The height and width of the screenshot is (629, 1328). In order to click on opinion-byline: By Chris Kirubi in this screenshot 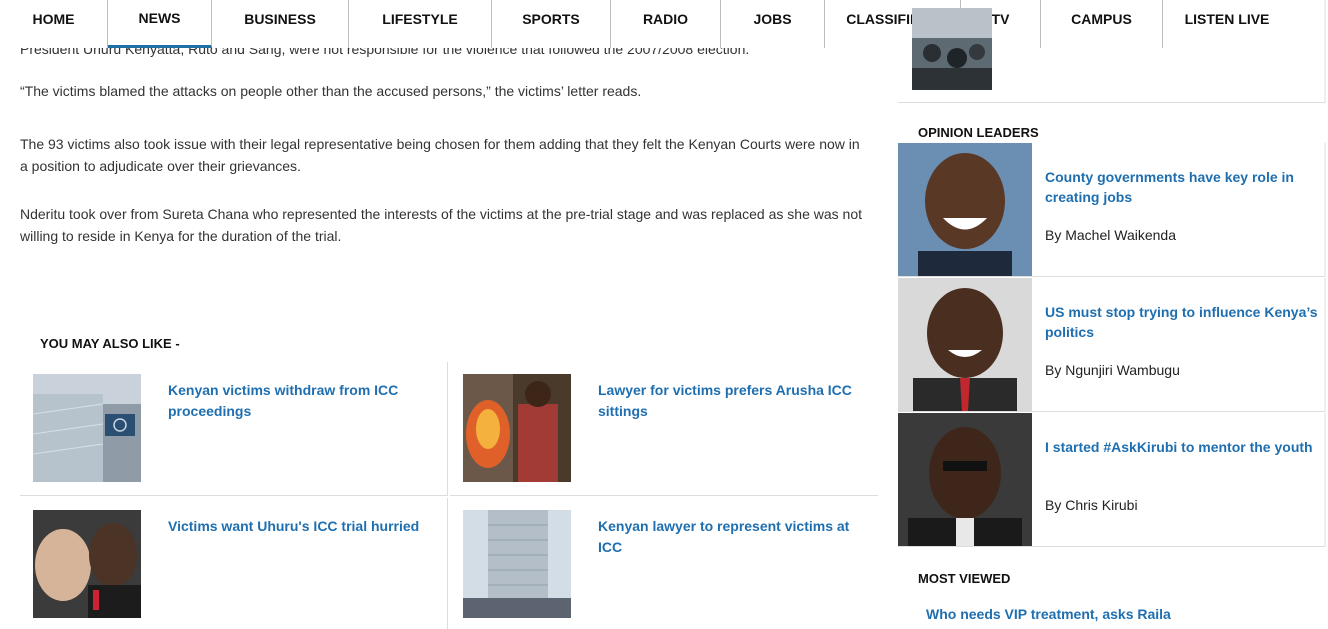, I will do `click(1091, 505)`.